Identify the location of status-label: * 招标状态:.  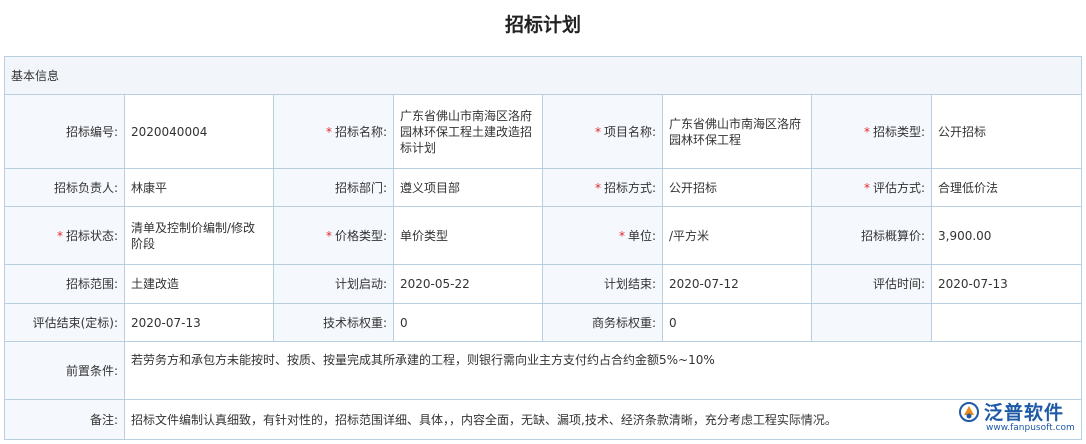
(64, 235).